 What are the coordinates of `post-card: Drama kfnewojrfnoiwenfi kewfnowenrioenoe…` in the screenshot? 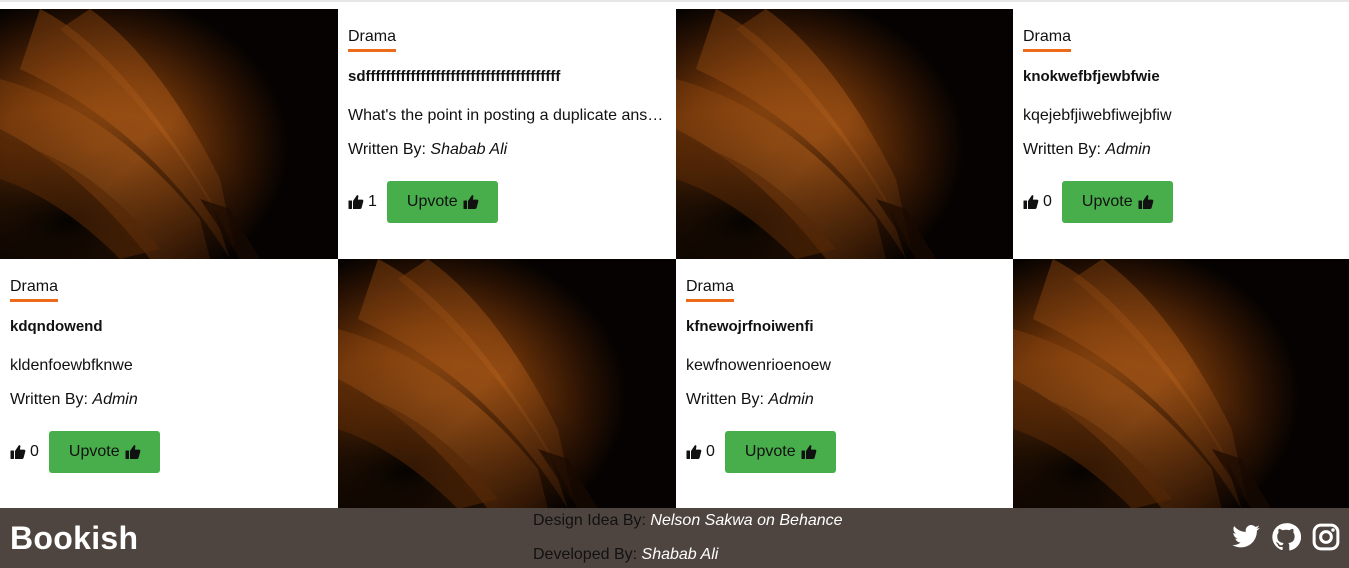 It's located at (845, 384).